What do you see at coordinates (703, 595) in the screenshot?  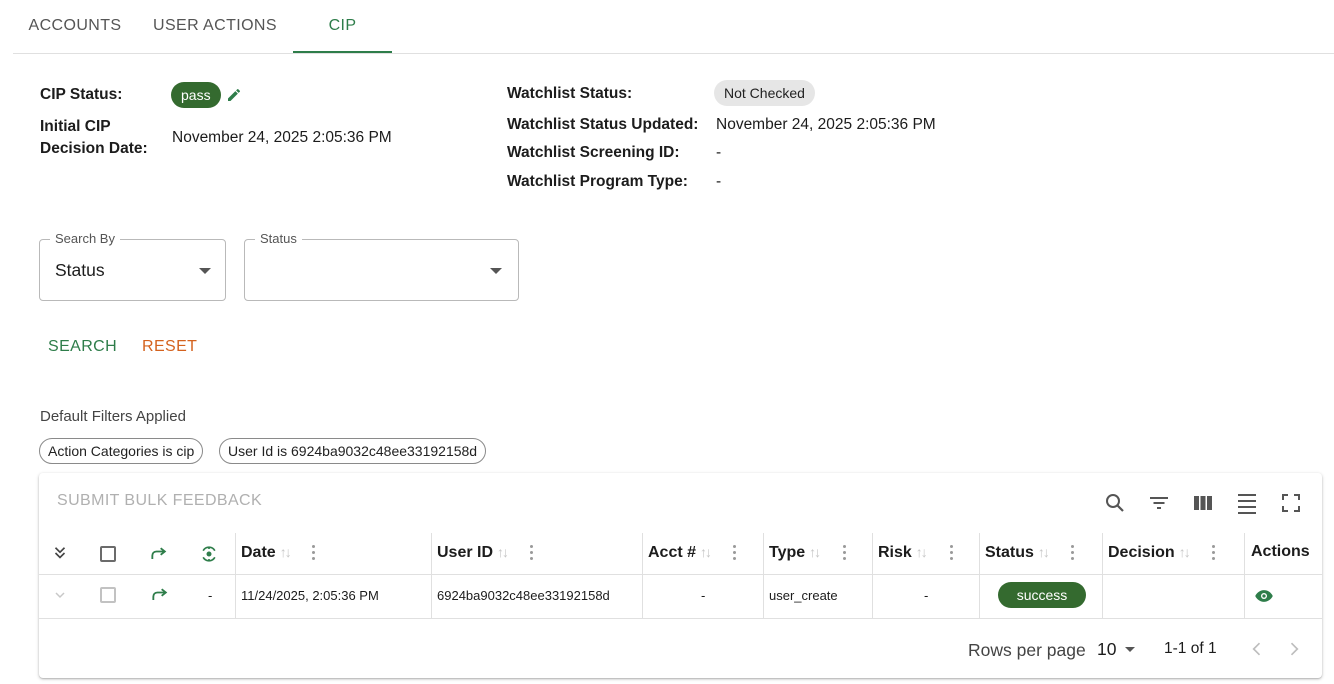 I see `row-acct: -` at bounding box center [703, 595].